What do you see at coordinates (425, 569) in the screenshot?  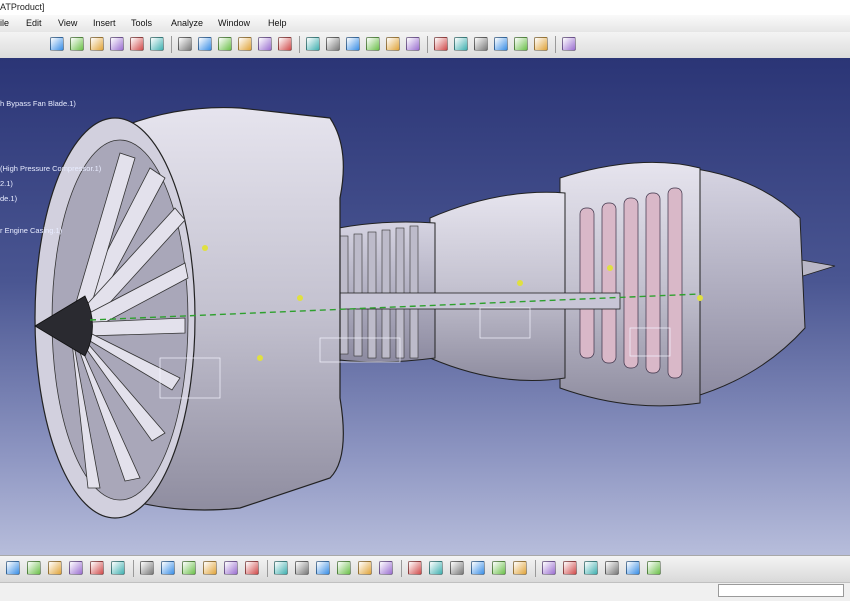 I see `bottom-toolbar` at bounding box center [425, 569].